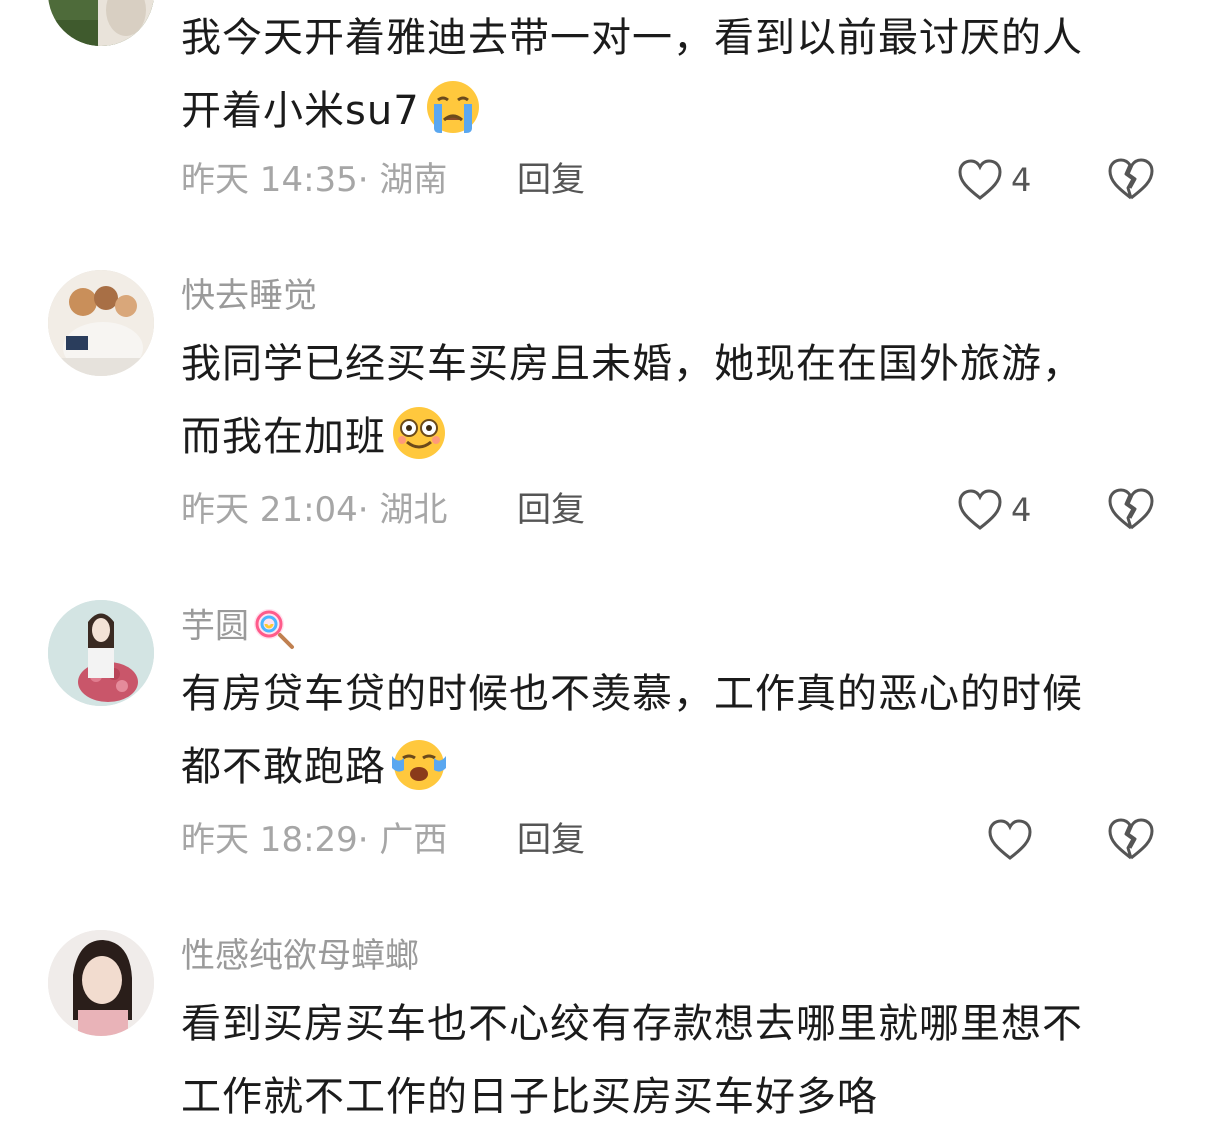 The image size is (1206, 1145). What do you see at coordinates (314, 840) in the screenshot?
I see `comment-meta: 昨天 18:29· 广西` at bounding box center [314, 840].